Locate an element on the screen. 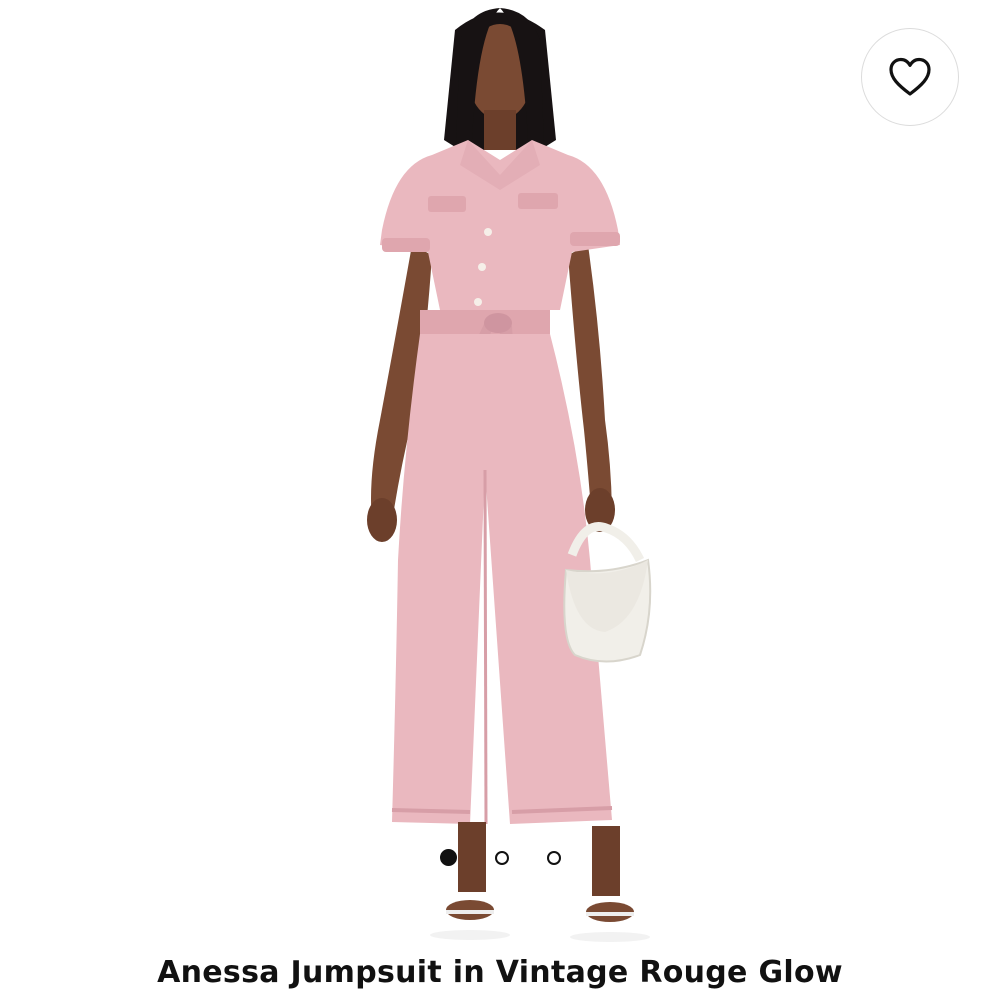  heart-outline-icon is located at coordinates (910, 76).